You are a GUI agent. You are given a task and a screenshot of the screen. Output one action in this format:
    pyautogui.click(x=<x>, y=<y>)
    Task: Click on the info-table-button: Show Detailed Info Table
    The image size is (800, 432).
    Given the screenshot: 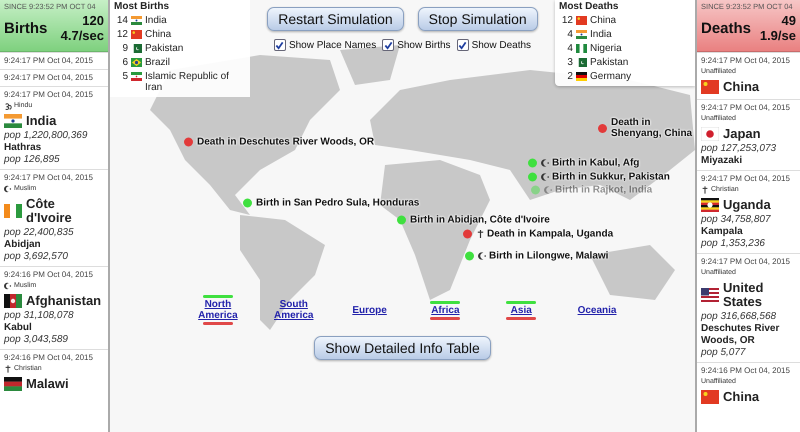 What is the action you would take?
    pyautogui.click(x=402, y=348)
    